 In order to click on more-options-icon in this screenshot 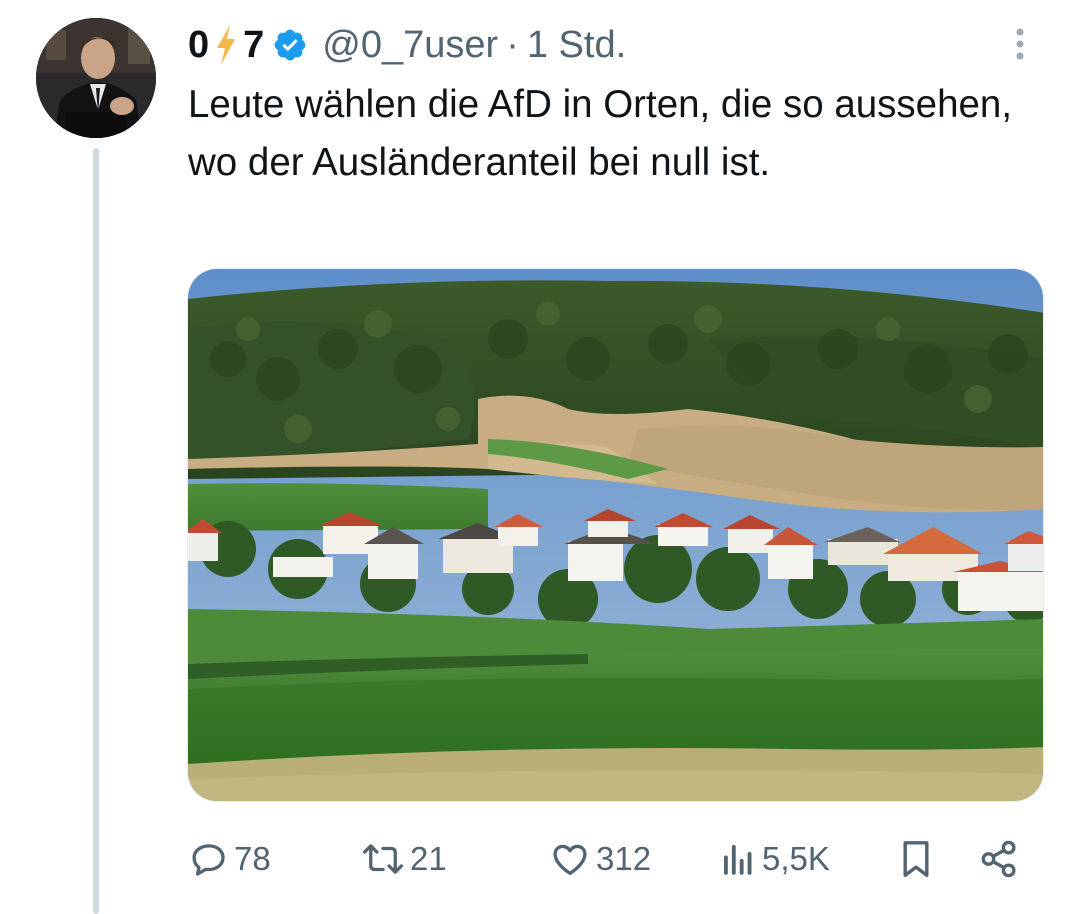, I will do `click(1020, 44)`.